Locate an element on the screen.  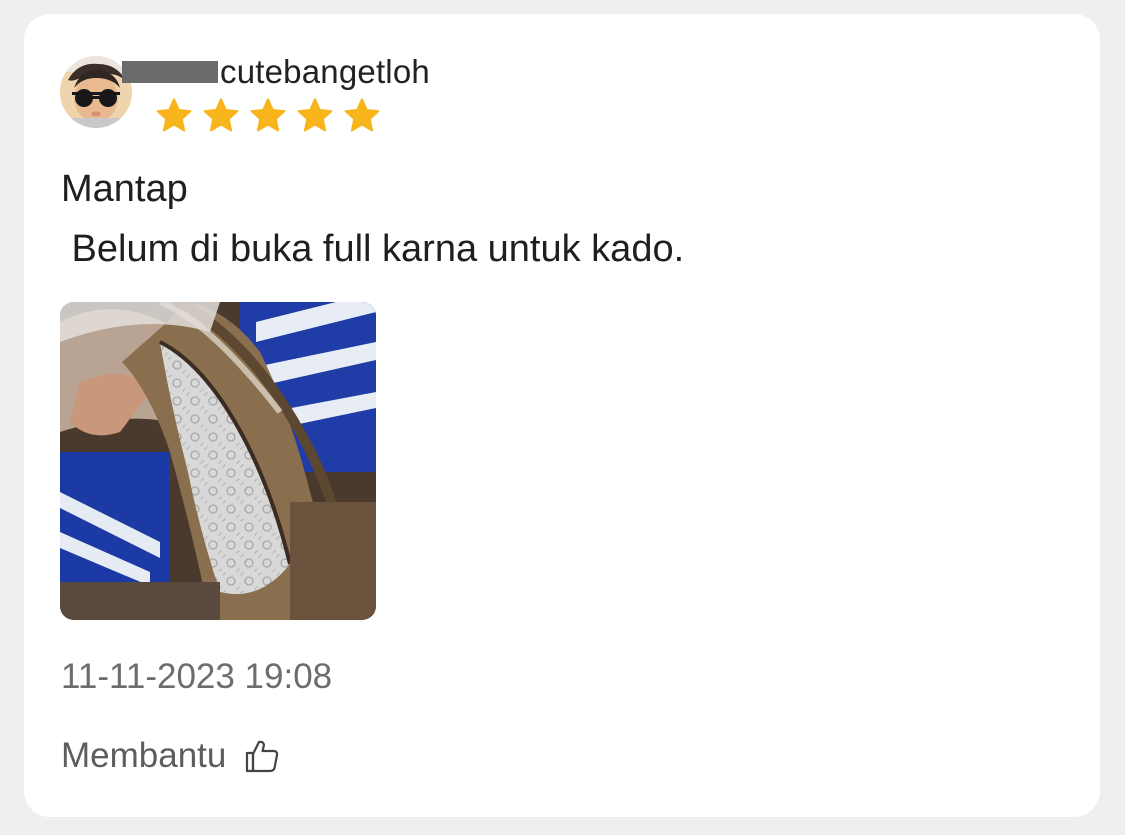
star-rating is located at coordinates (268, 116).